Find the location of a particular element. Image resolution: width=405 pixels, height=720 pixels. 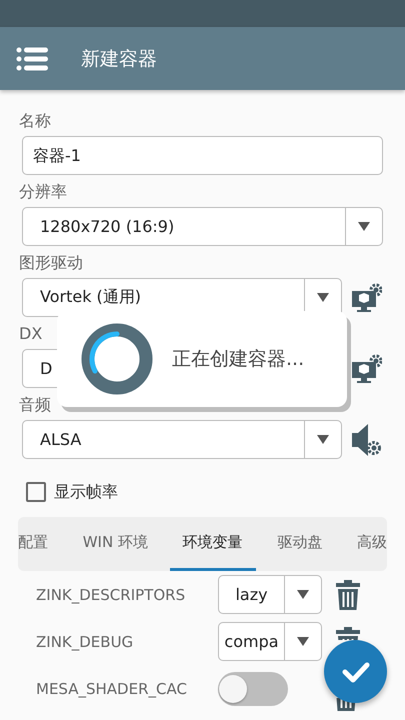

dropdown: ALSA is located at coordinates (182, 439).